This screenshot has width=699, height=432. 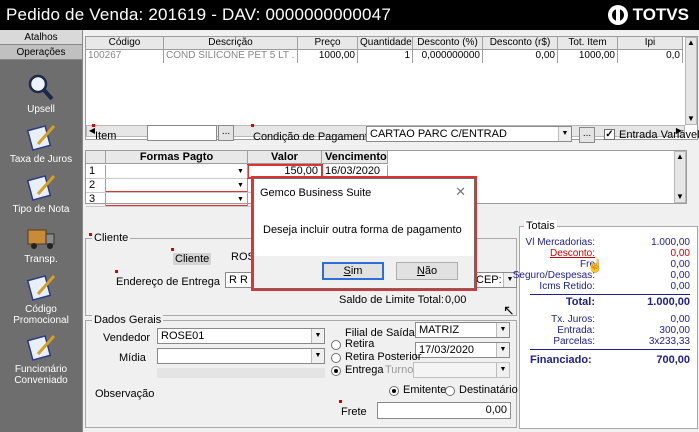 I want to click on totals-divider, so click(x=610, y=294).